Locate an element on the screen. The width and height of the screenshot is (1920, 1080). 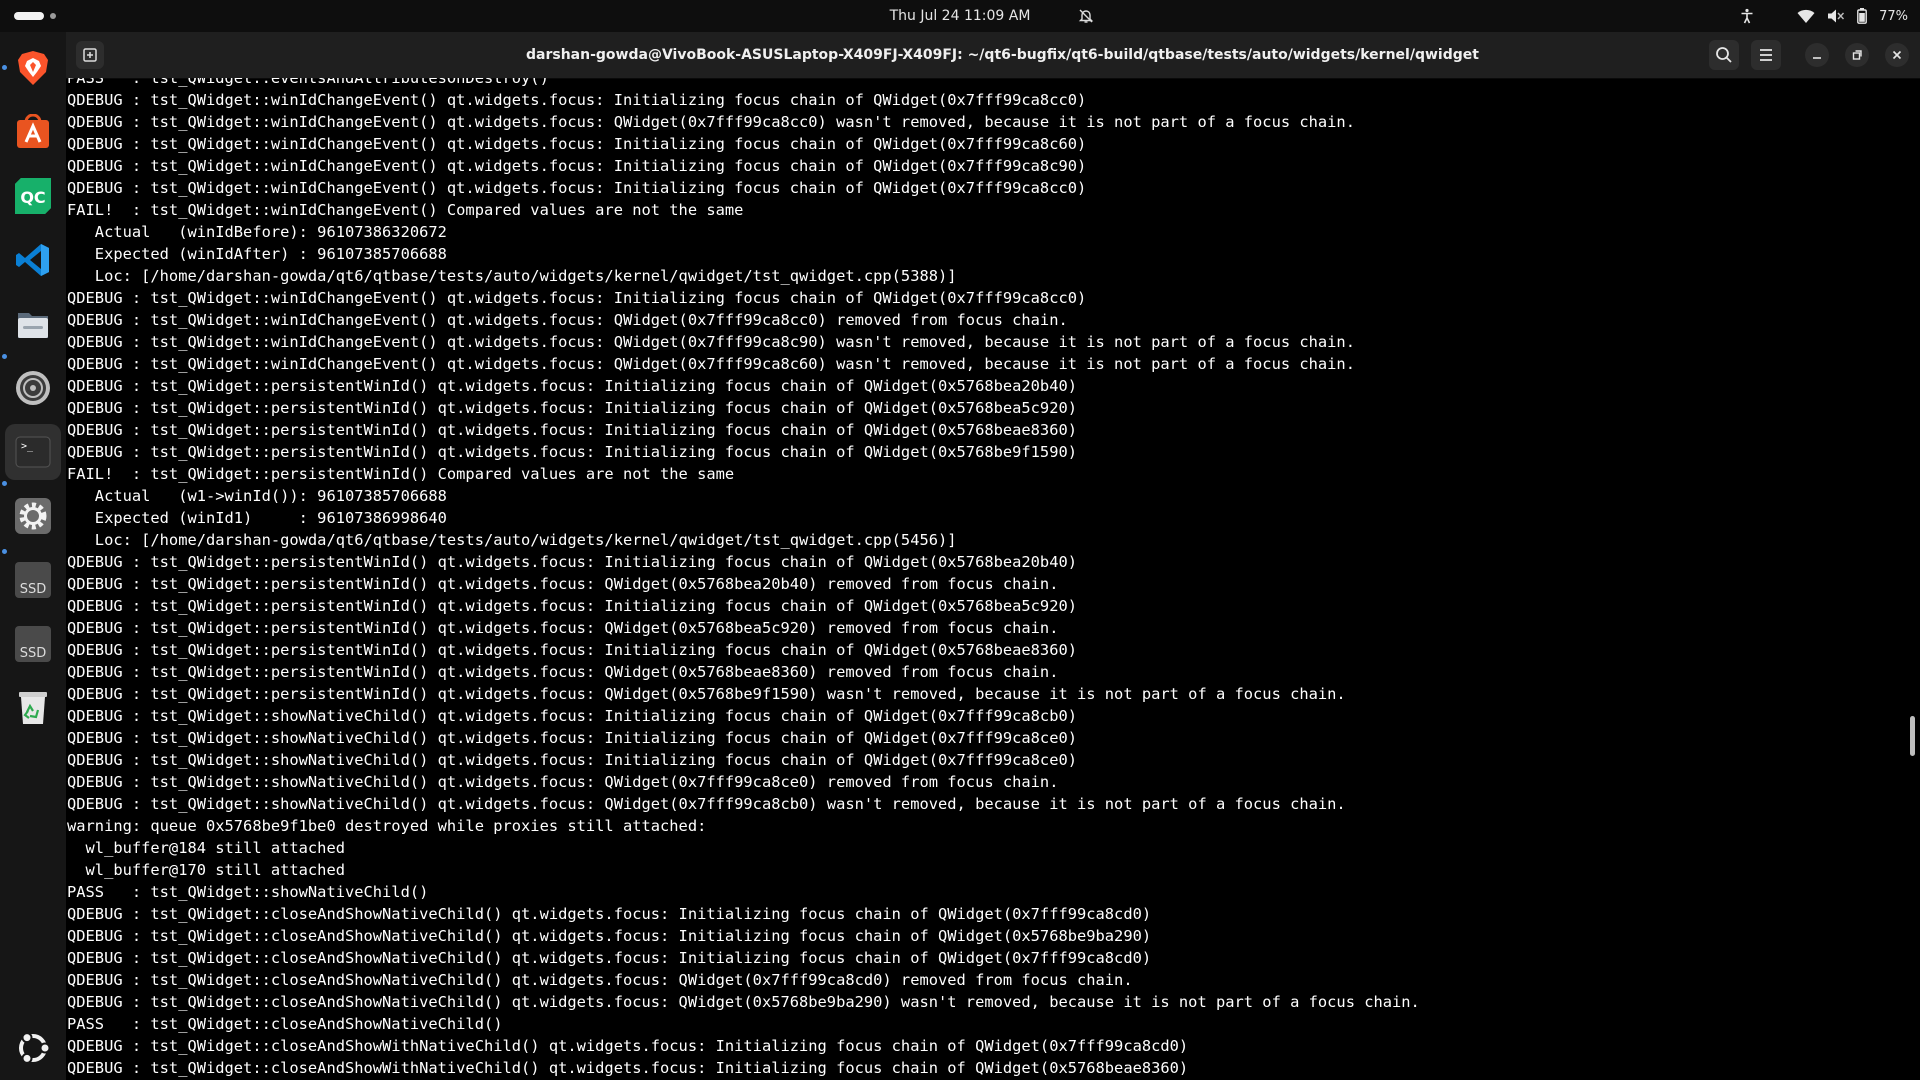
menu-button is located at coordinates (1766, 55).